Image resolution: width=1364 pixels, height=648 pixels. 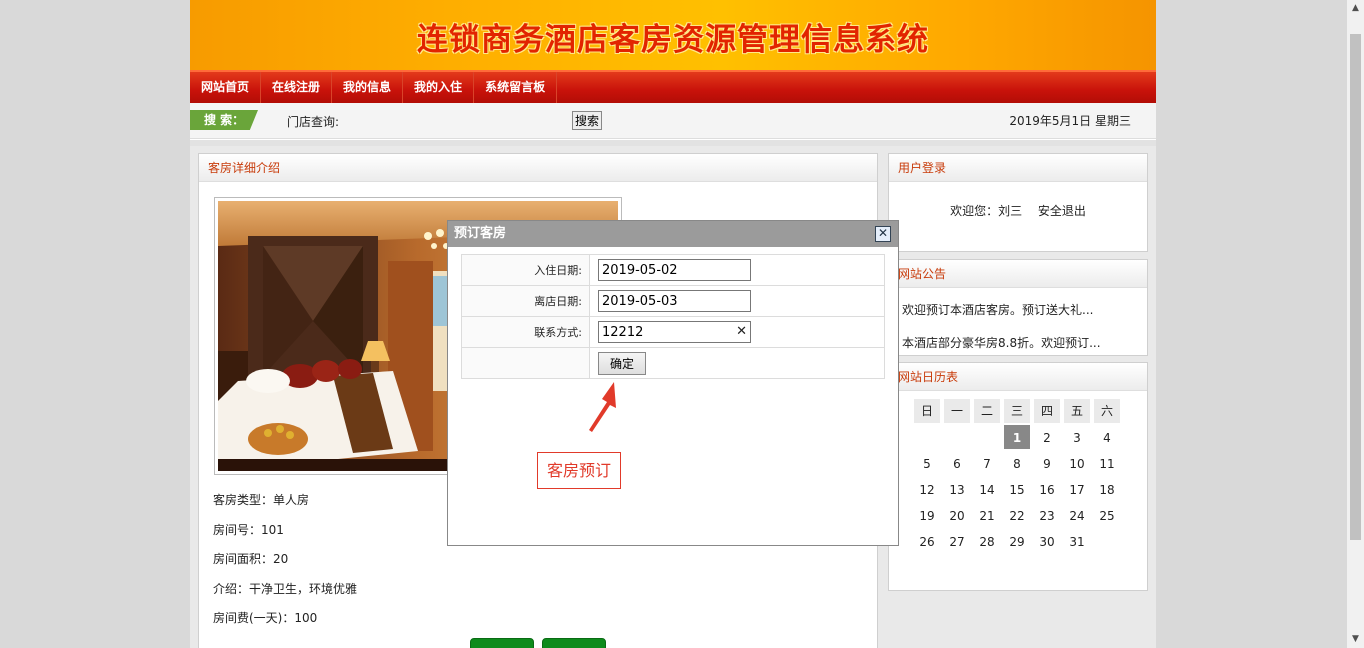 I want to click on calendar-day: 12, so click(x=927, y=489).